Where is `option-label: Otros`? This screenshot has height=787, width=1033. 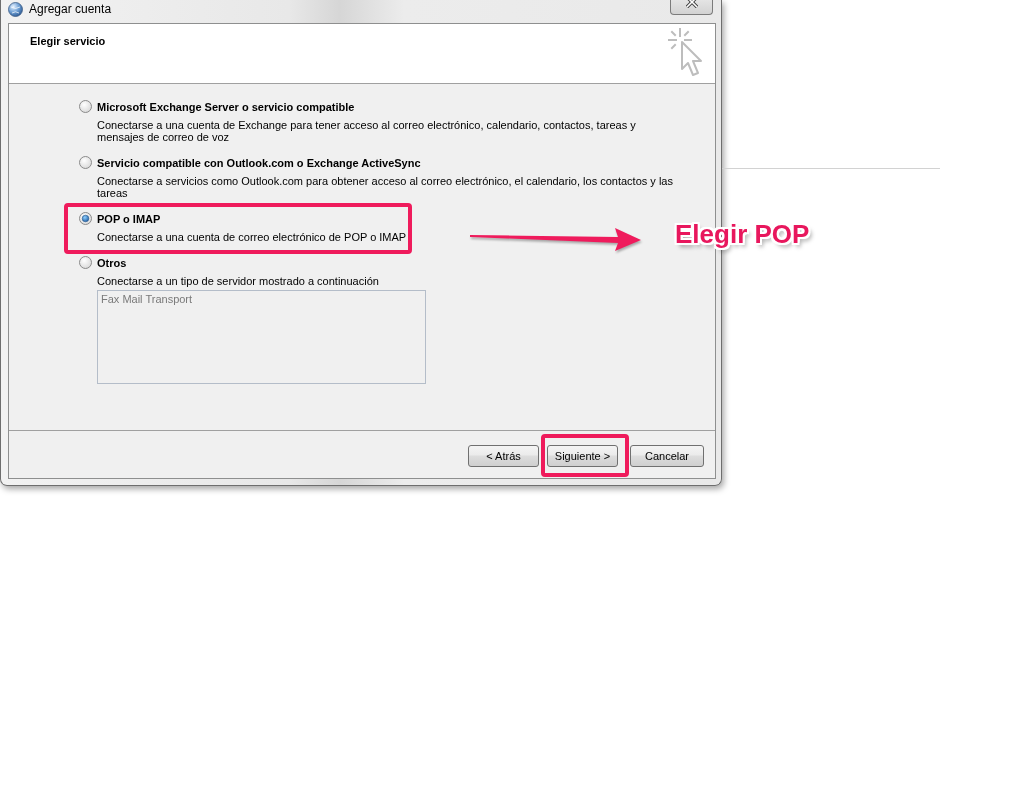
option-label: Otros is located at coordinates (112, 262).